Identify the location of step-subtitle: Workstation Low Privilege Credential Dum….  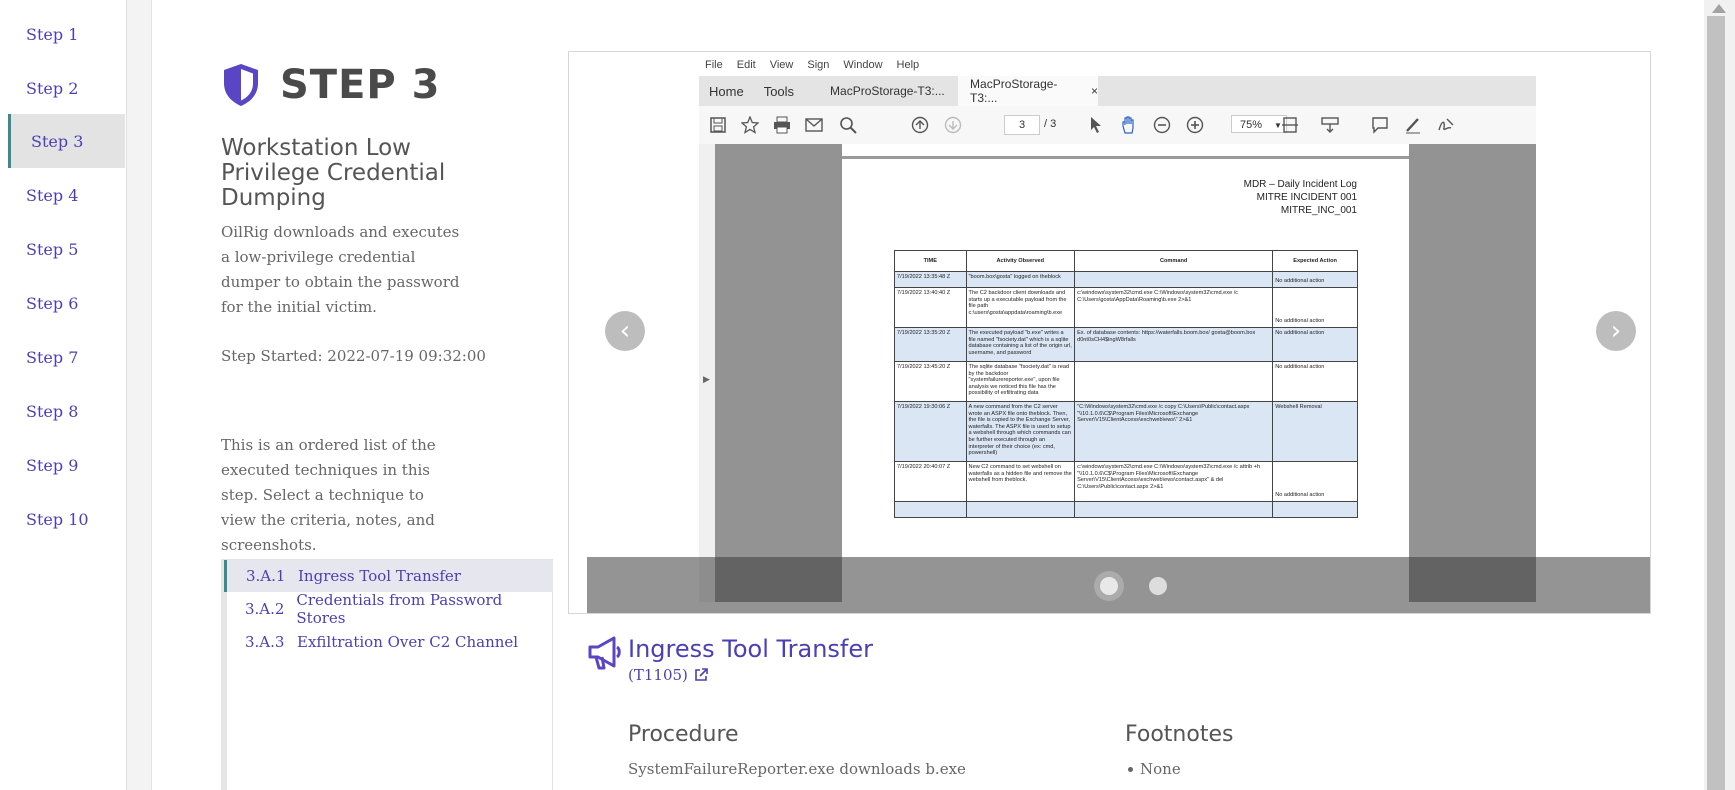
(333, 173).